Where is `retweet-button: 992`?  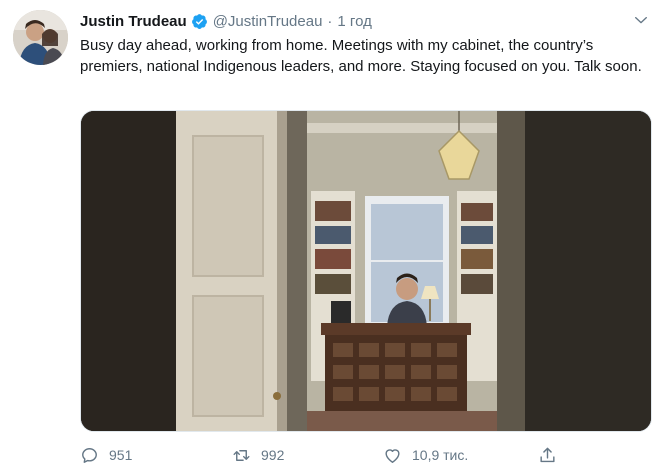 retweet-button: 992 is located at coordinates (258, 455).